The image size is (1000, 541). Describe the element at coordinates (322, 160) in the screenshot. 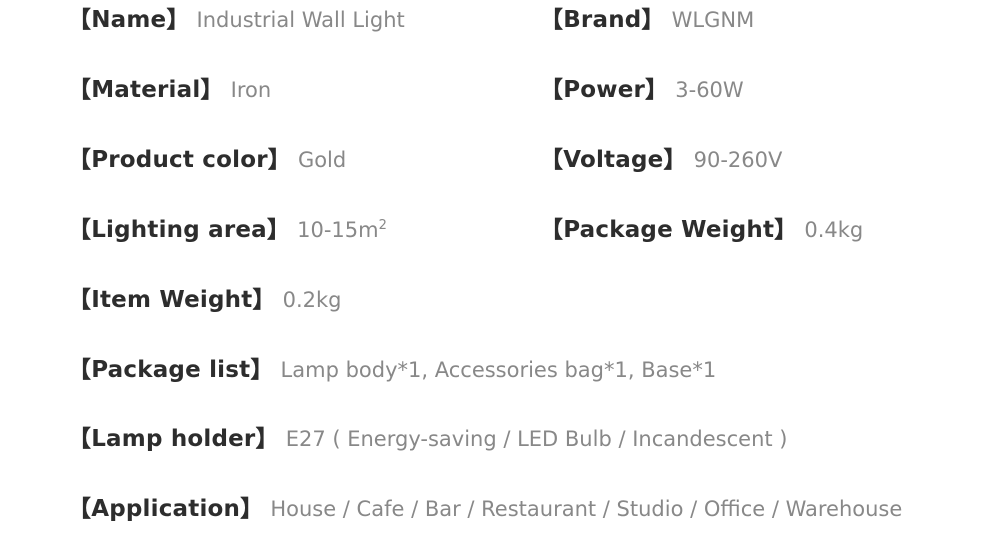

I see `spec-value-product-color: Gold` at that location.